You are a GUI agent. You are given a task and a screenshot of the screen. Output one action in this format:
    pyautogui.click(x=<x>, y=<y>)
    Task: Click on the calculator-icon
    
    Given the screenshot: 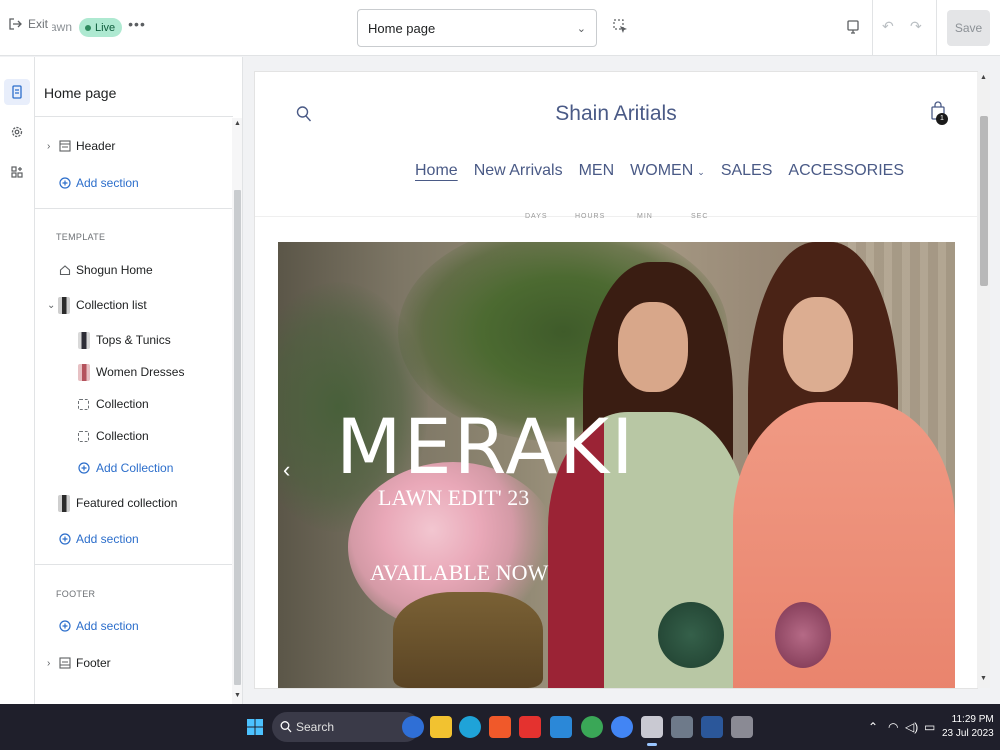 What is the action you would take?
    pyautogui.click(x=682, y=727)
    